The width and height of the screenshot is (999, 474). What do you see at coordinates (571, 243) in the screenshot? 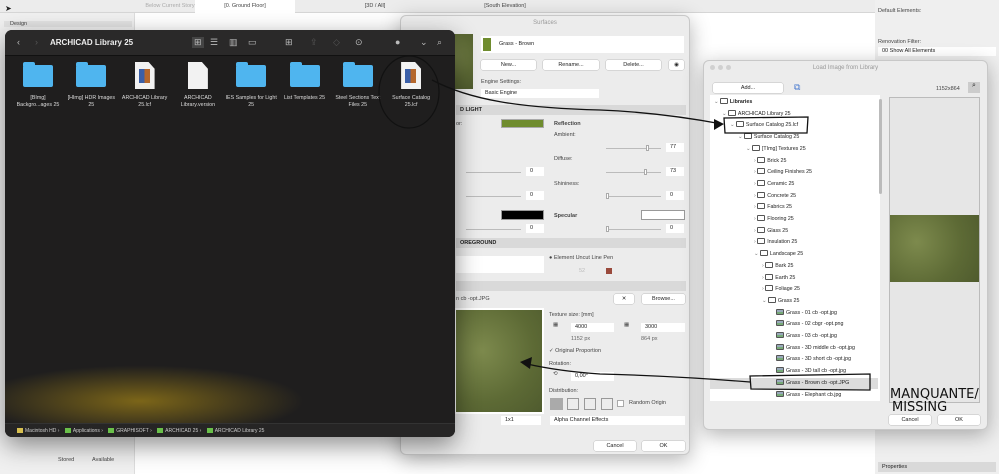
I see `foreground-section-header: OREGROUND` at bounding box center [571, 243].